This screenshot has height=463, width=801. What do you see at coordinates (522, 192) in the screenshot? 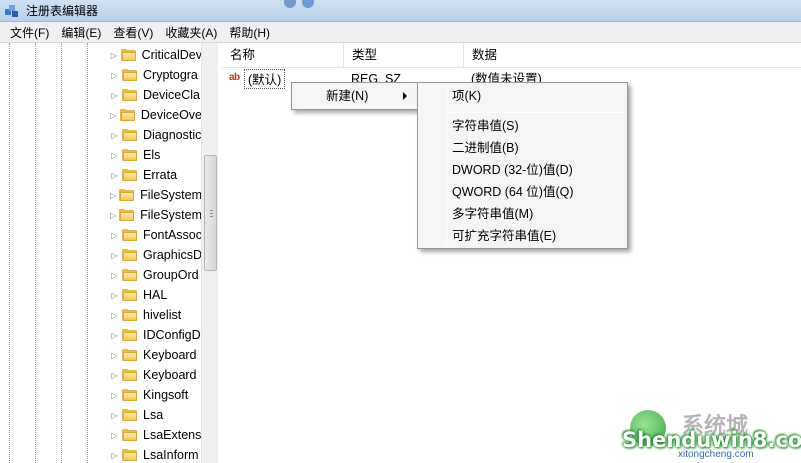
I see `menu-item-qword-value: QWORD (64 位)值(Q)` at bounding box center [522, 192].